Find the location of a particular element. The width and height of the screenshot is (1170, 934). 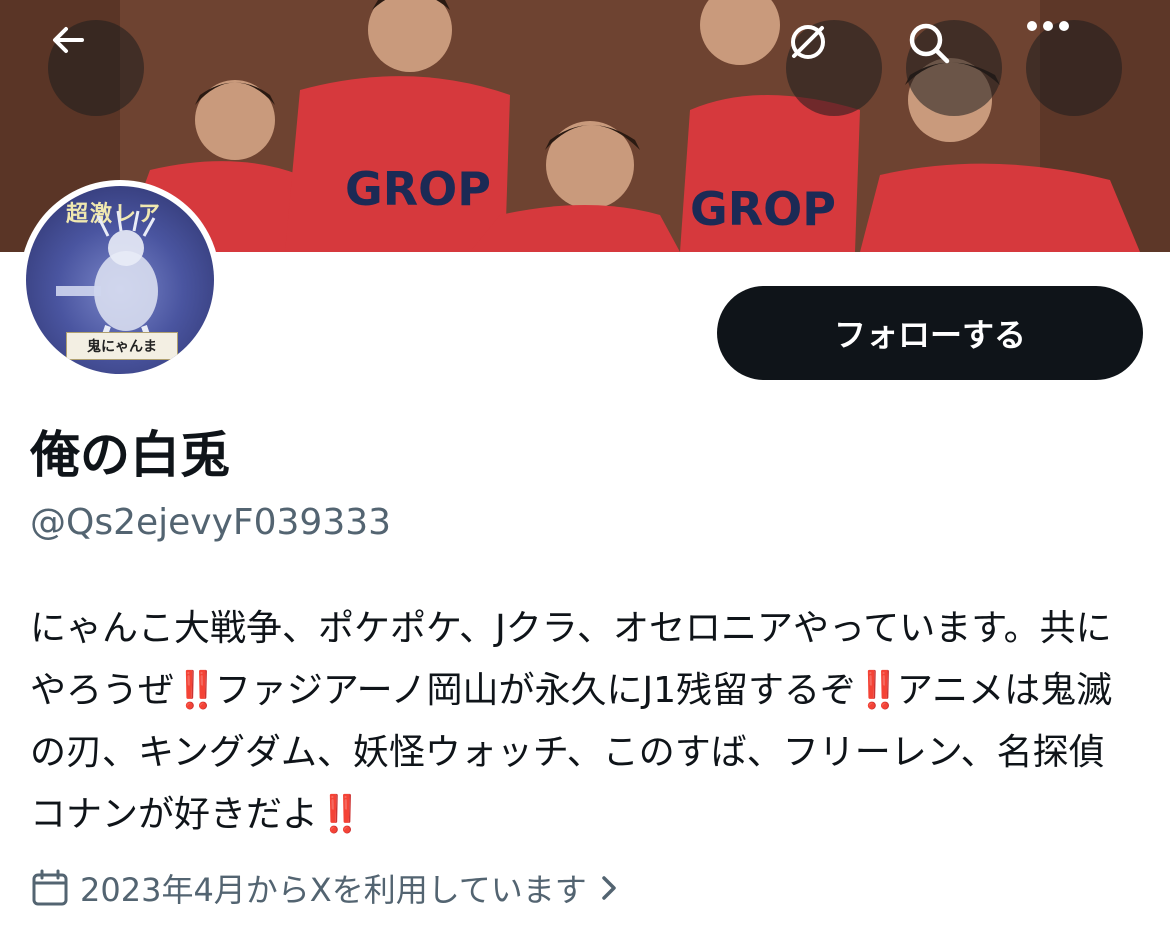

banner-jersey-text-1: GROP is located at coordinates (418, 189).